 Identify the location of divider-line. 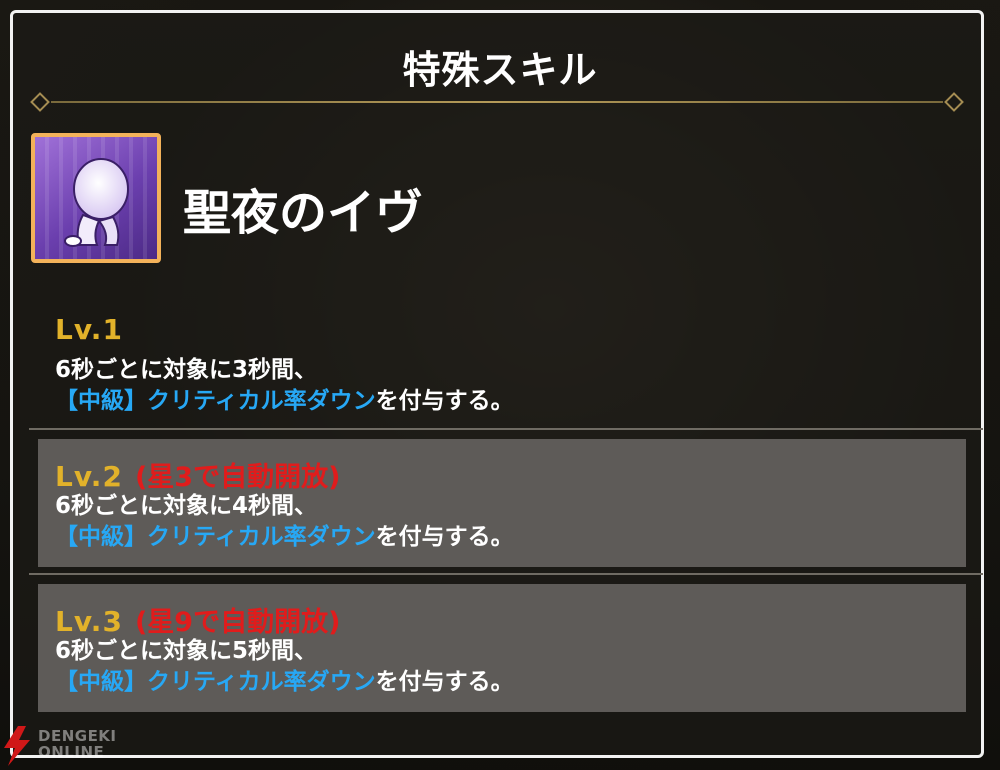
(497, 102).